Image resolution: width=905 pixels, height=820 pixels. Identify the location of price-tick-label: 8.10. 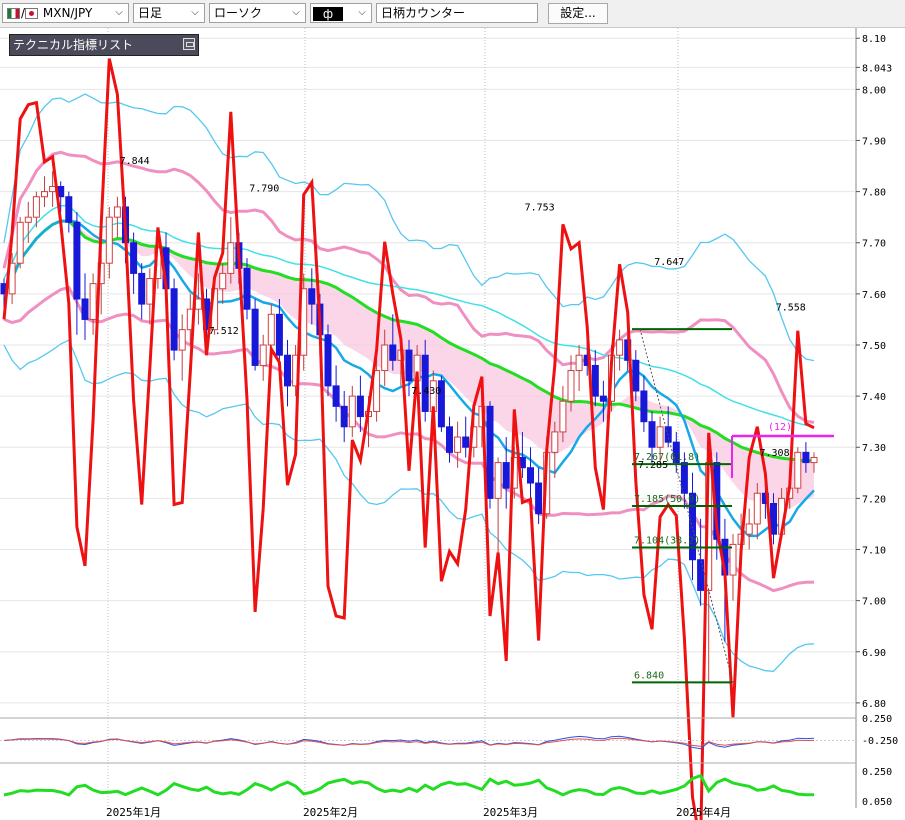
(874, 39).